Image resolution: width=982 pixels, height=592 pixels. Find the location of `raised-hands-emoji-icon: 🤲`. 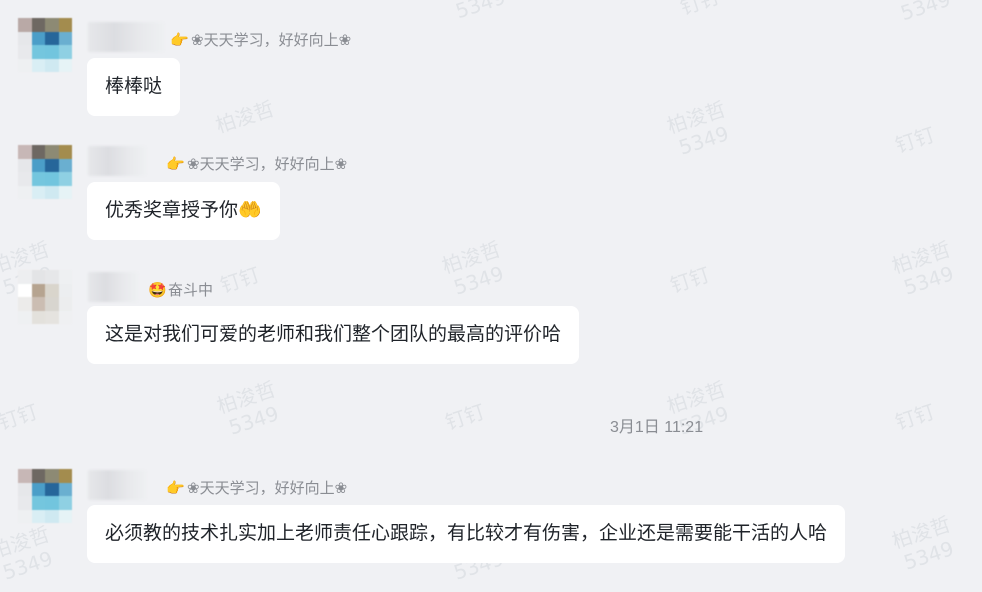

raised-hands-emoji-icon: 🤲 is located at coordinates (250, 210).